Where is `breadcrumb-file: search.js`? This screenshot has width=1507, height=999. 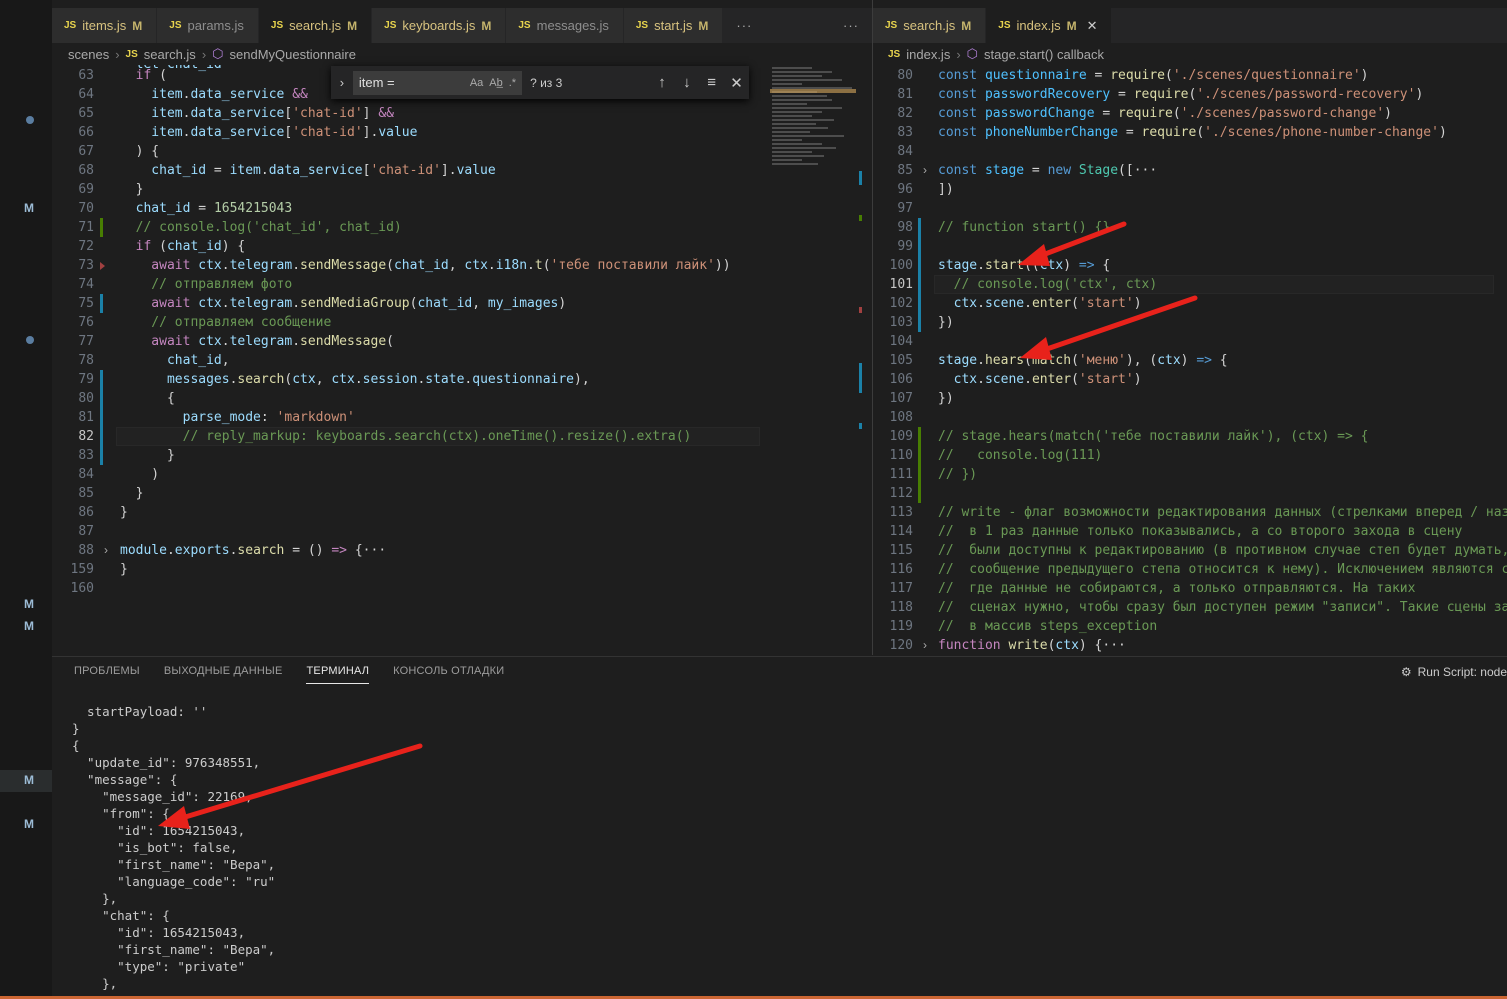
breadcrumb-file: search.js is located at coordinates (170, 54).